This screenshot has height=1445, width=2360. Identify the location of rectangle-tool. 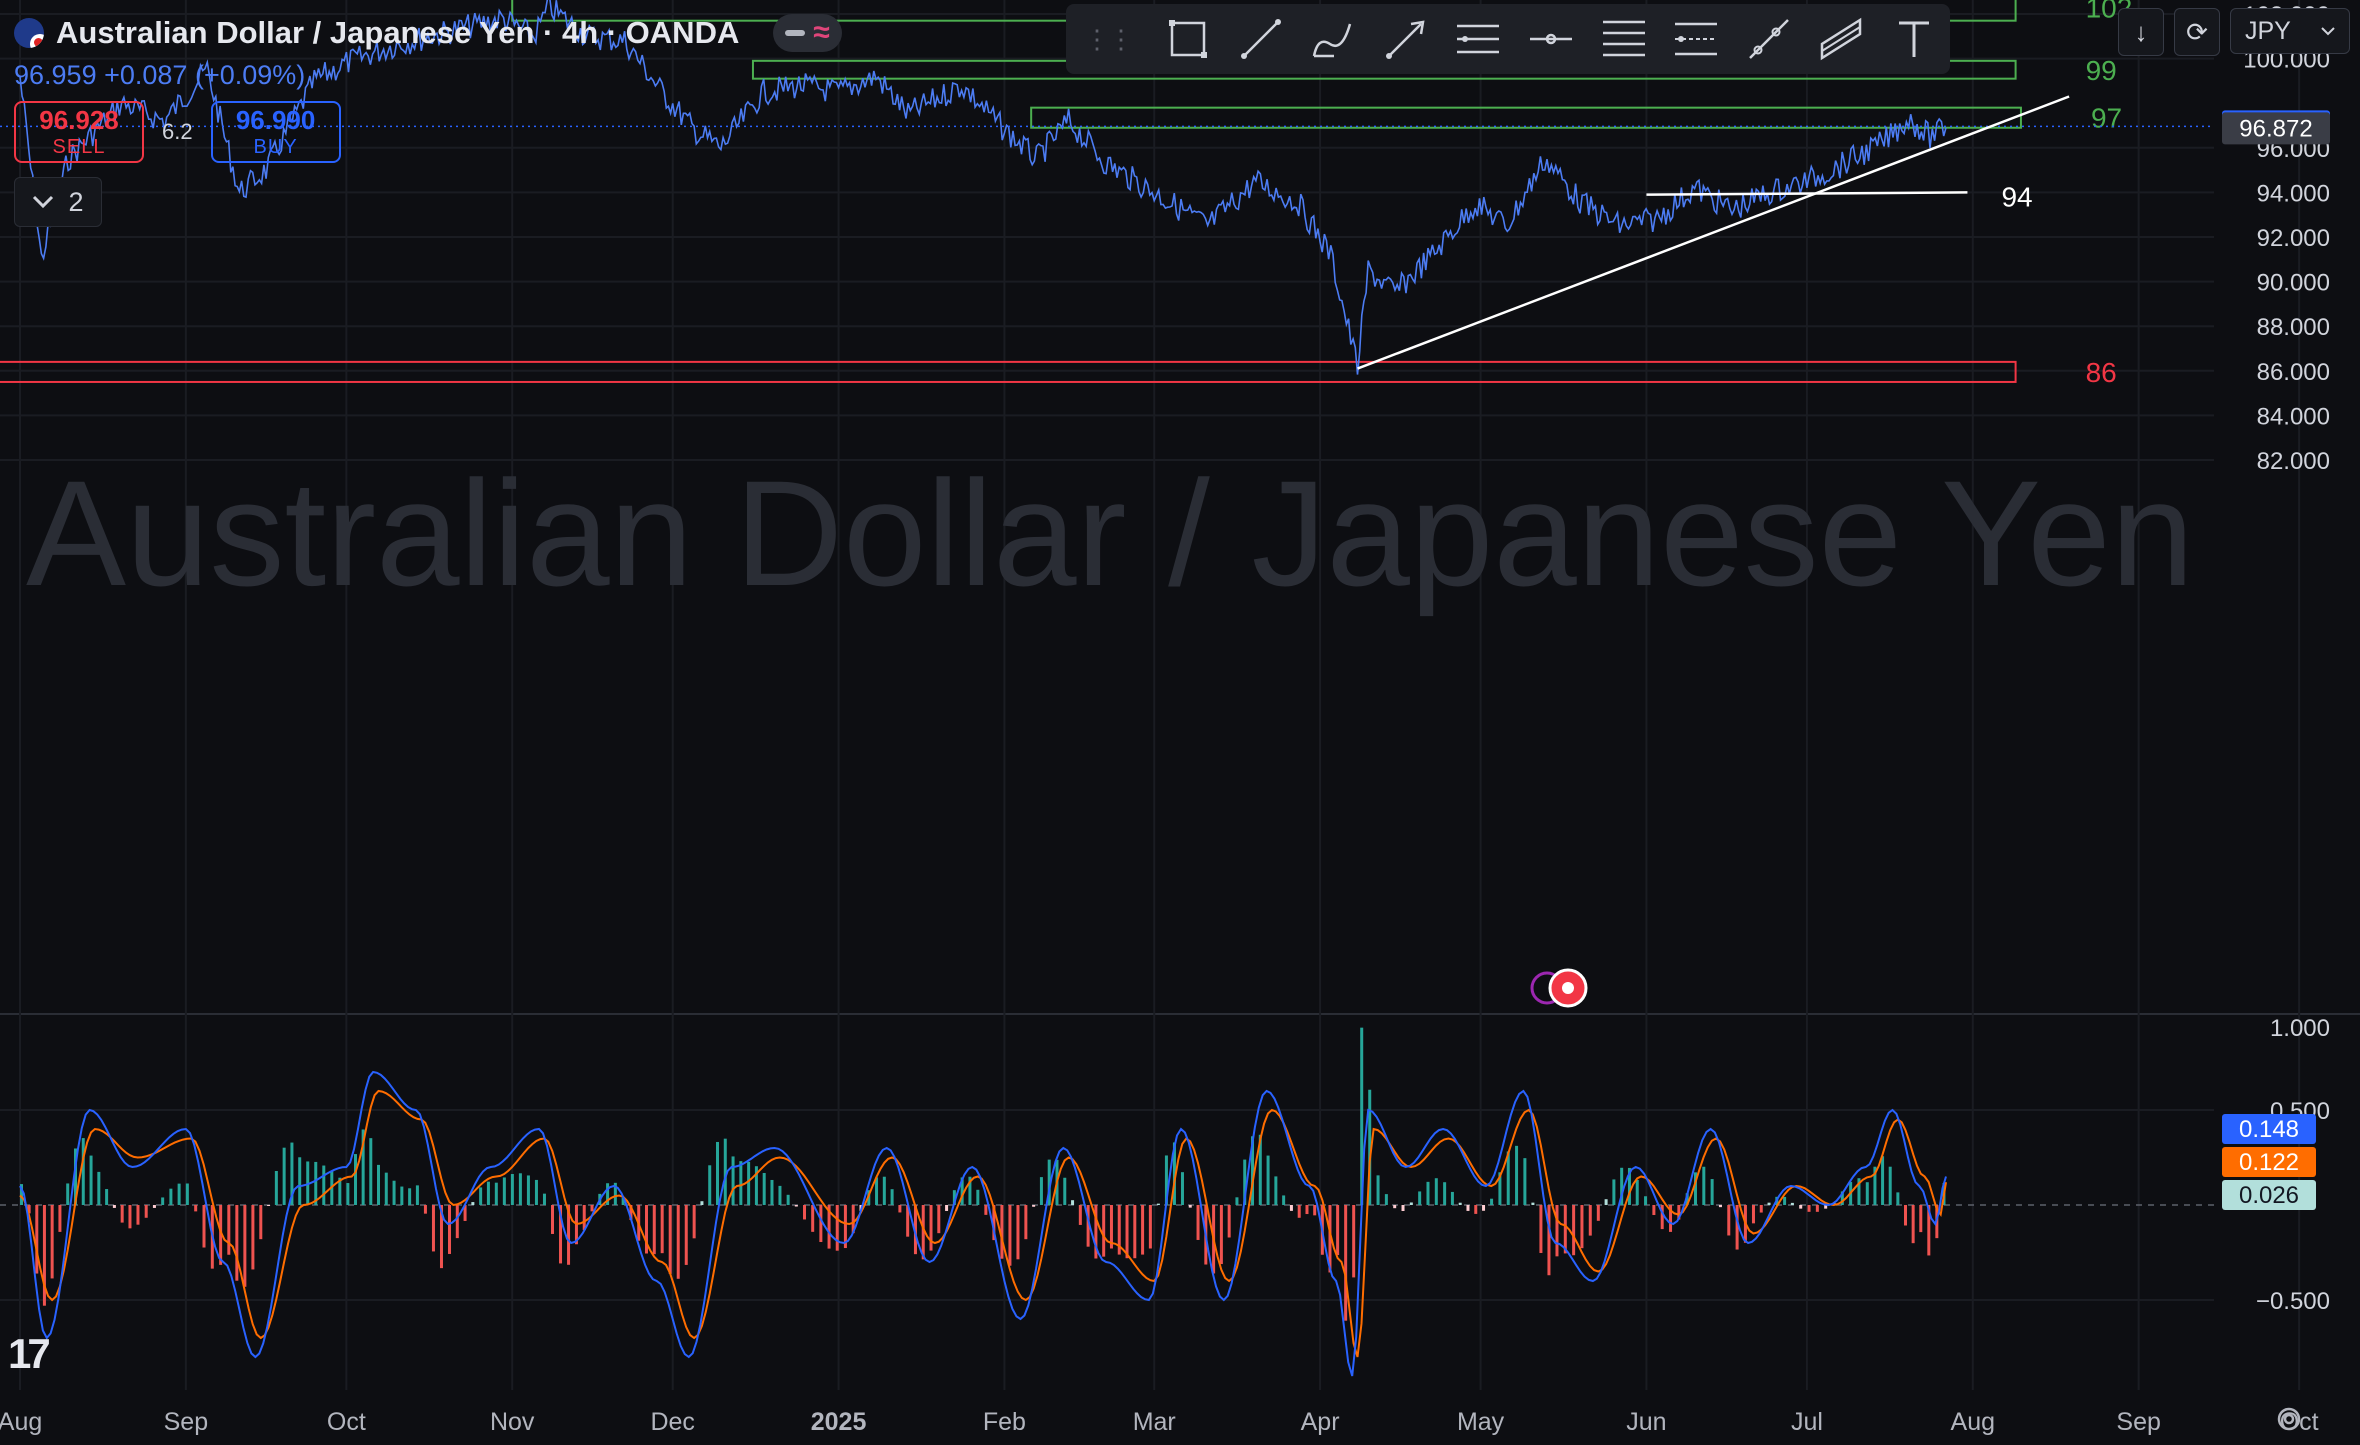
(1188, 39).